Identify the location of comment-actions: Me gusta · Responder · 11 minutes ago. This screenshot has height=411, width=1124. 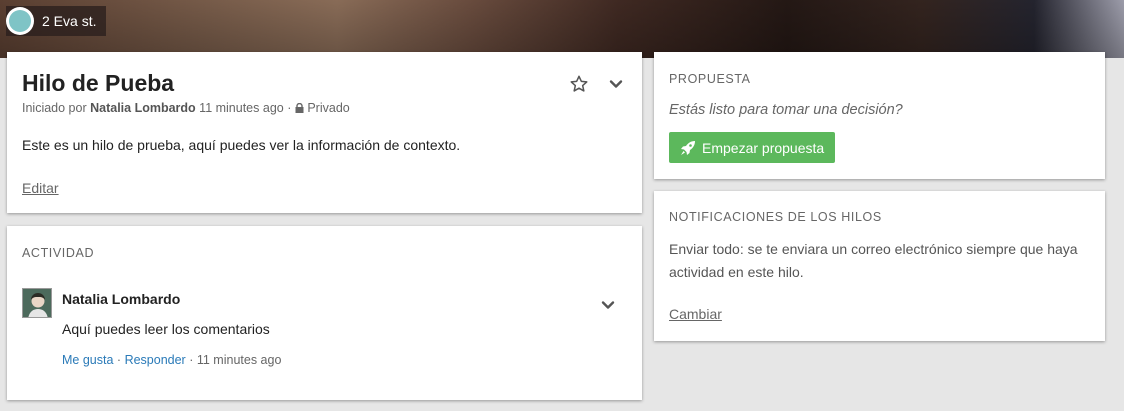
(171, 360).